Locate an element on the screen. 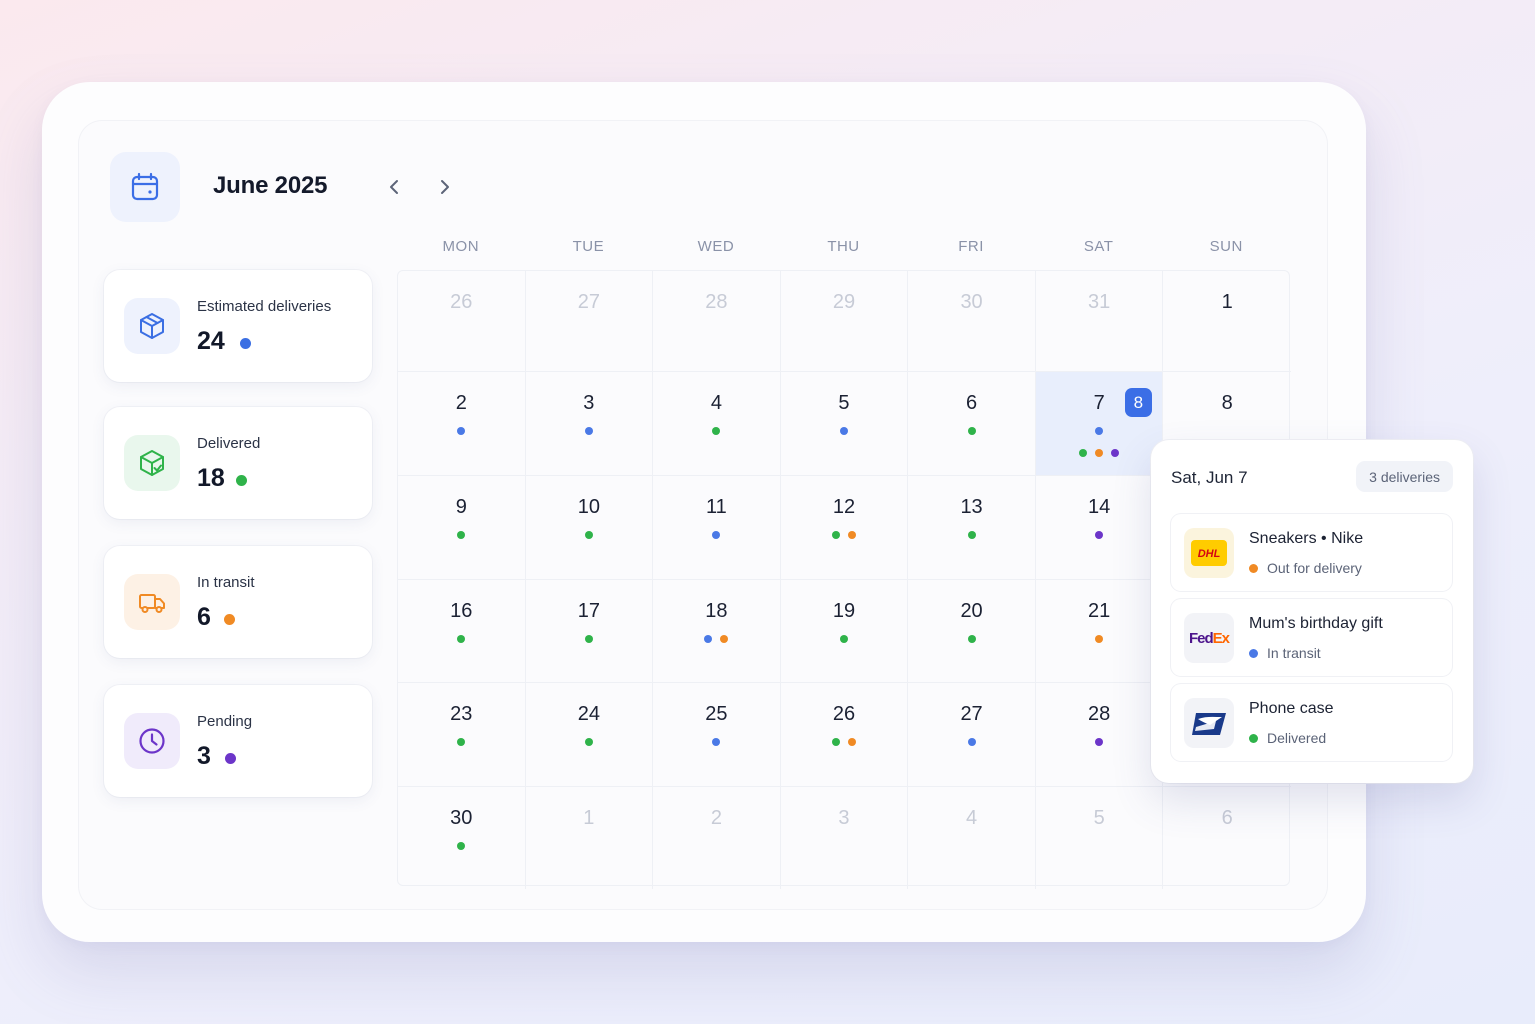 The height and width of the screenshot is (1024, 1535). day-cell-selected: 78 is located at coordinates (1099, 424).